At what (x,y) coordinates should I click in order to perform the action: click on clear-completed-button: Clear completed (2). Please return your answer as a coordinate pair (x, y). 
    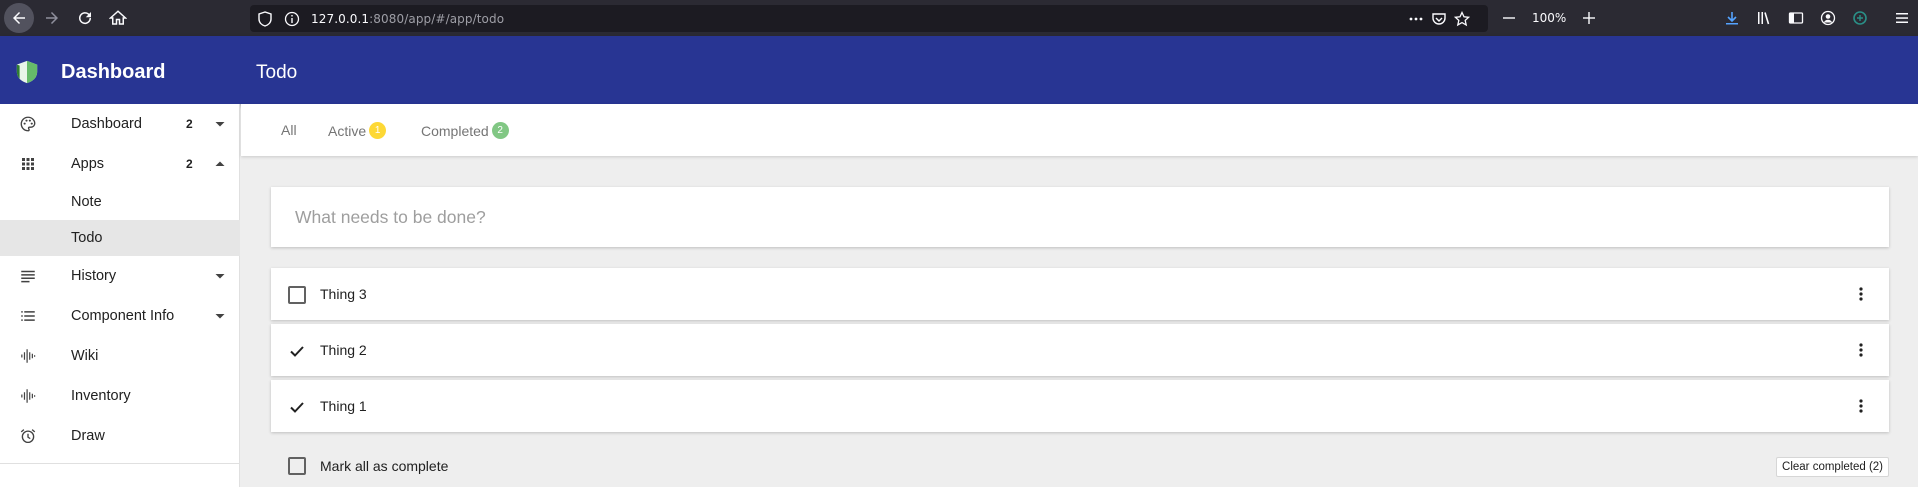
    Looking at the image, I should click on (1832, 467).